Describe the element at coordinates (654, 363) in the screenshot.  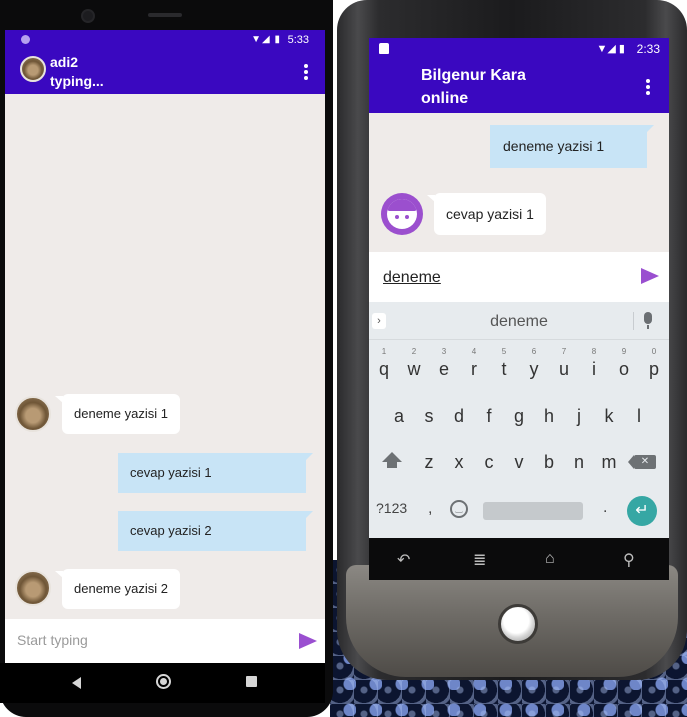
I see `key: 0p` at that location.